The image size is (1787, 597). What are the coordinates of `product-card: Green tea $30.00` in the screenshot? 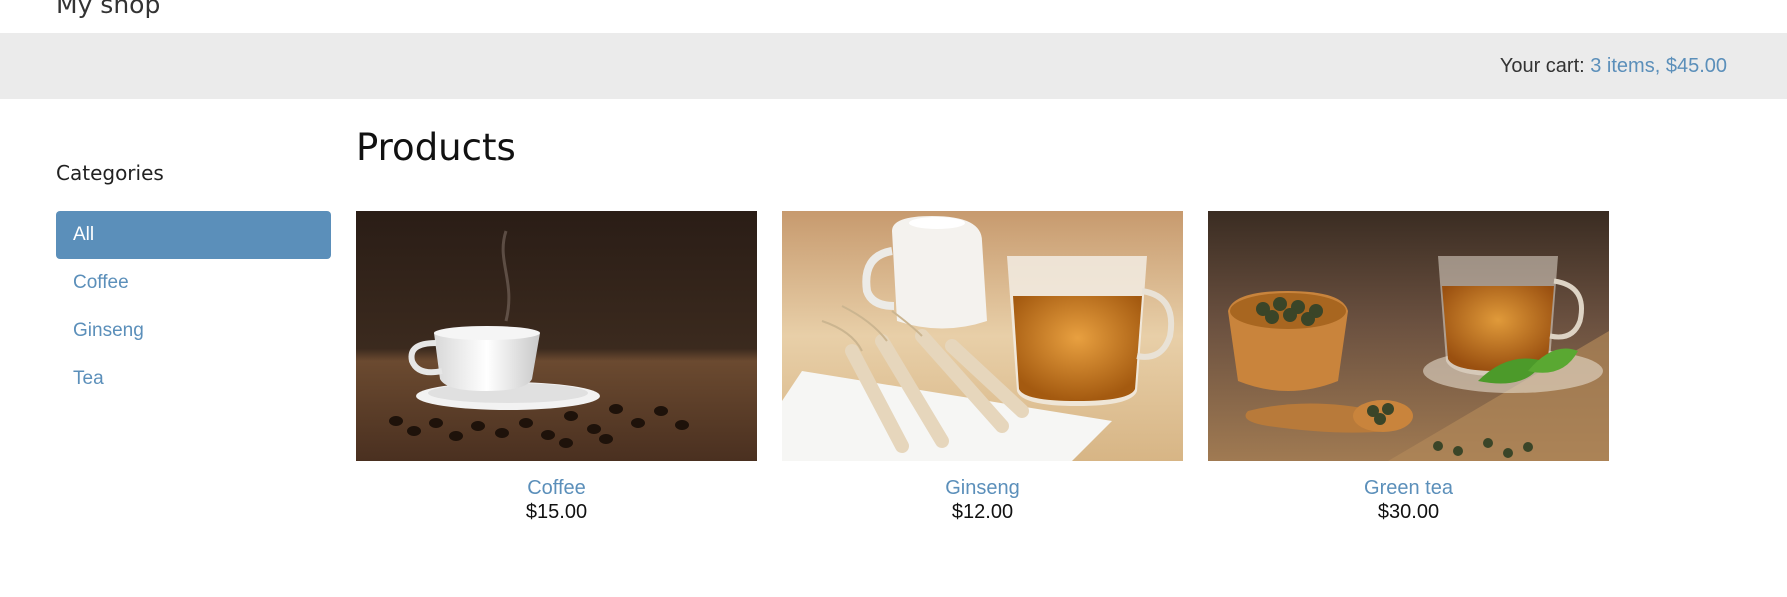 It's located at (1408, 367).